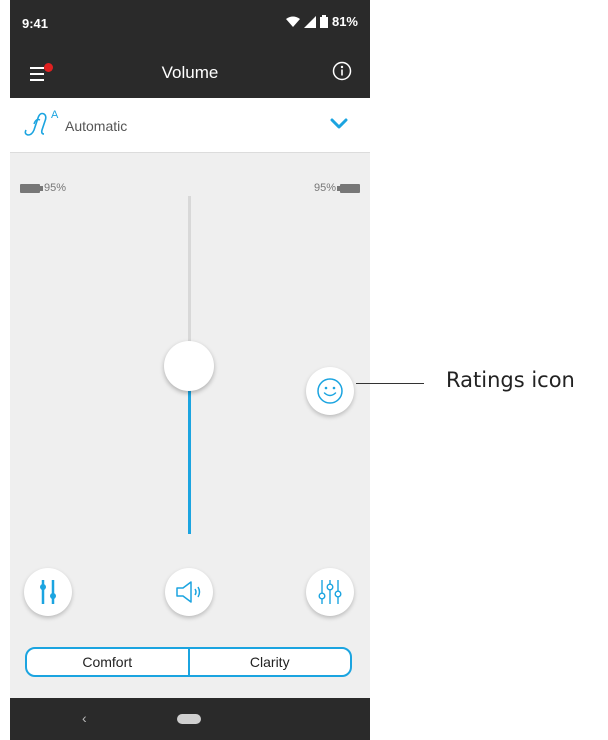 Image resolution: width=608 pixels, height=740 pixels. Describe the element at coordinates (107, 662) in the screenshot. I see `segment-comfort: Comfort` at that location.